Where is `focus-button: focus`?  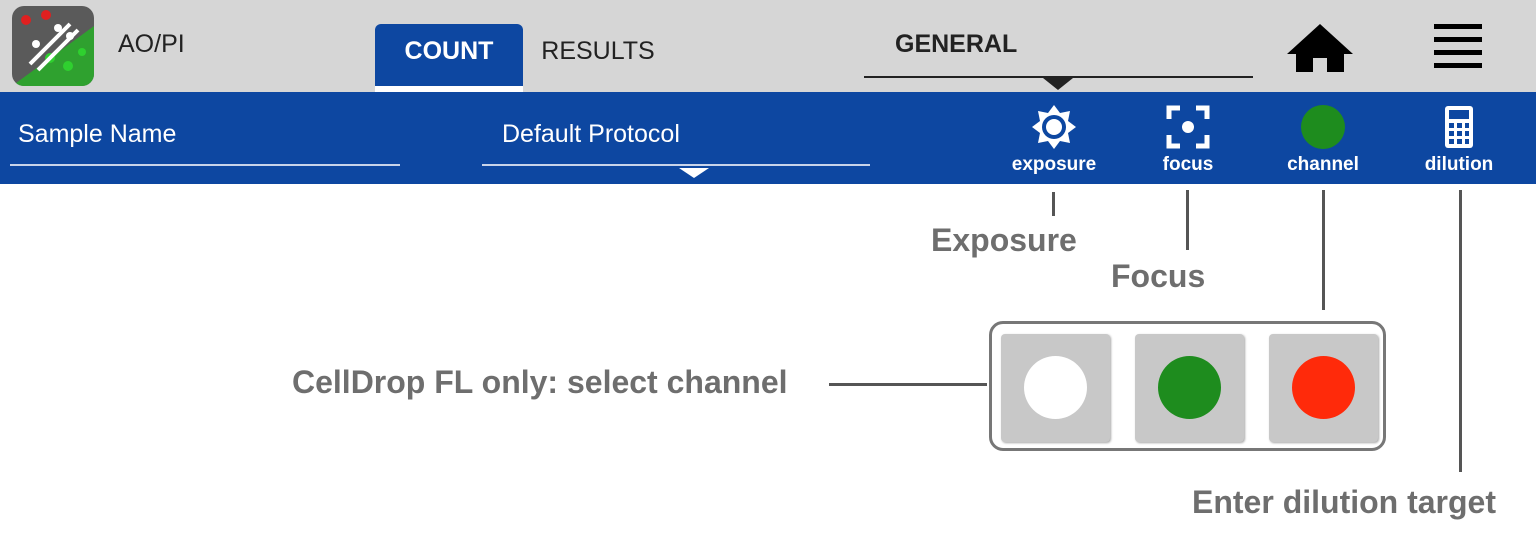
focus-button: focus is located at coordinates (1188, 141).